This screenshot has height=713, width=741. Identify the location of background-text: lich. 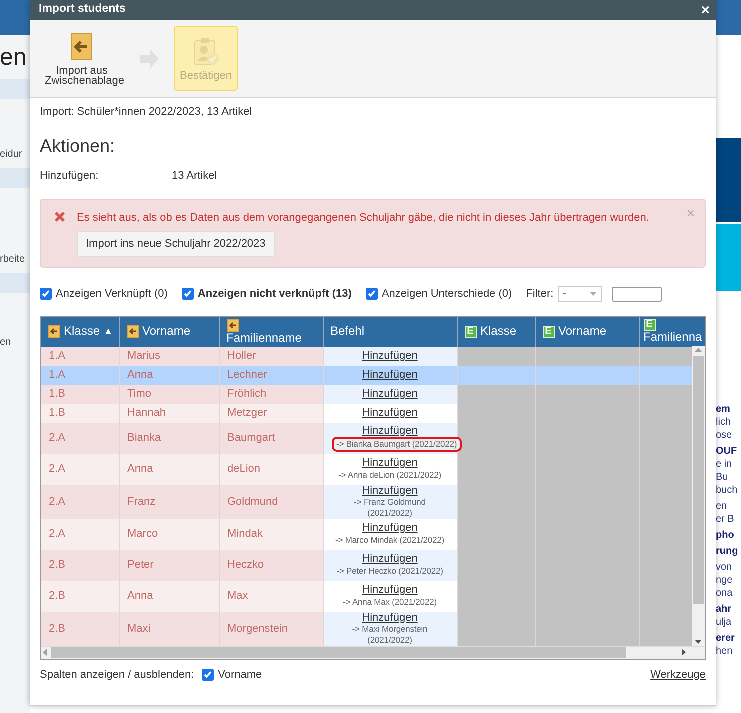
(724, 422).